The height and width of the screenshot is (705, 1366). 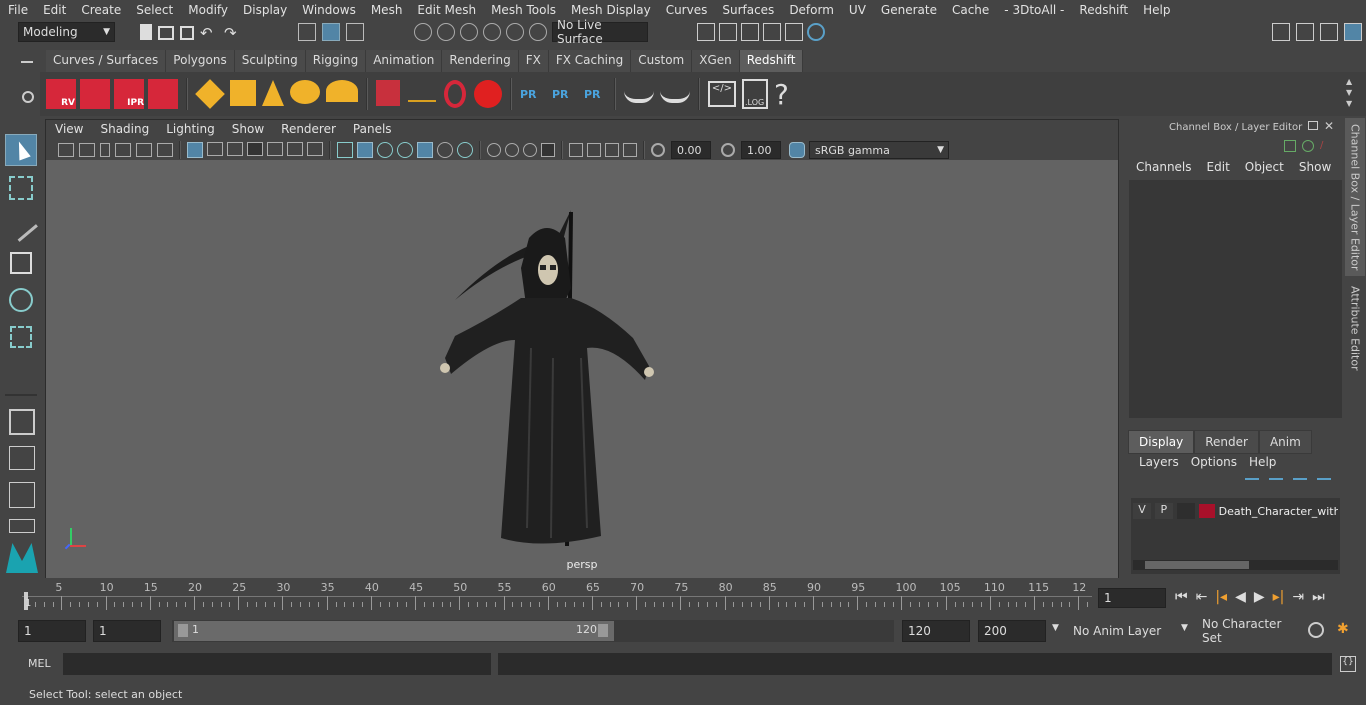 I want to click on bake-icon, so click(x=639, y=94).